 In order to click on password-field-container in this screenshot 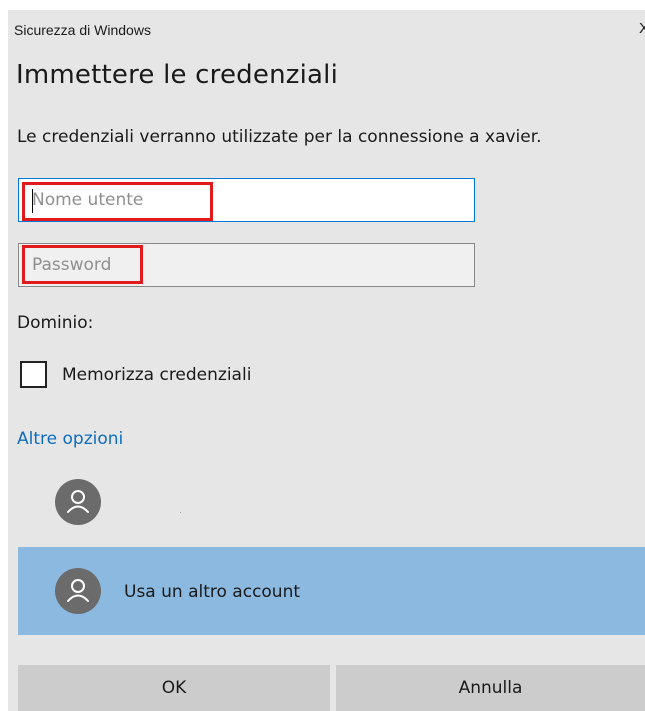, I will do `click(246, 265)`.